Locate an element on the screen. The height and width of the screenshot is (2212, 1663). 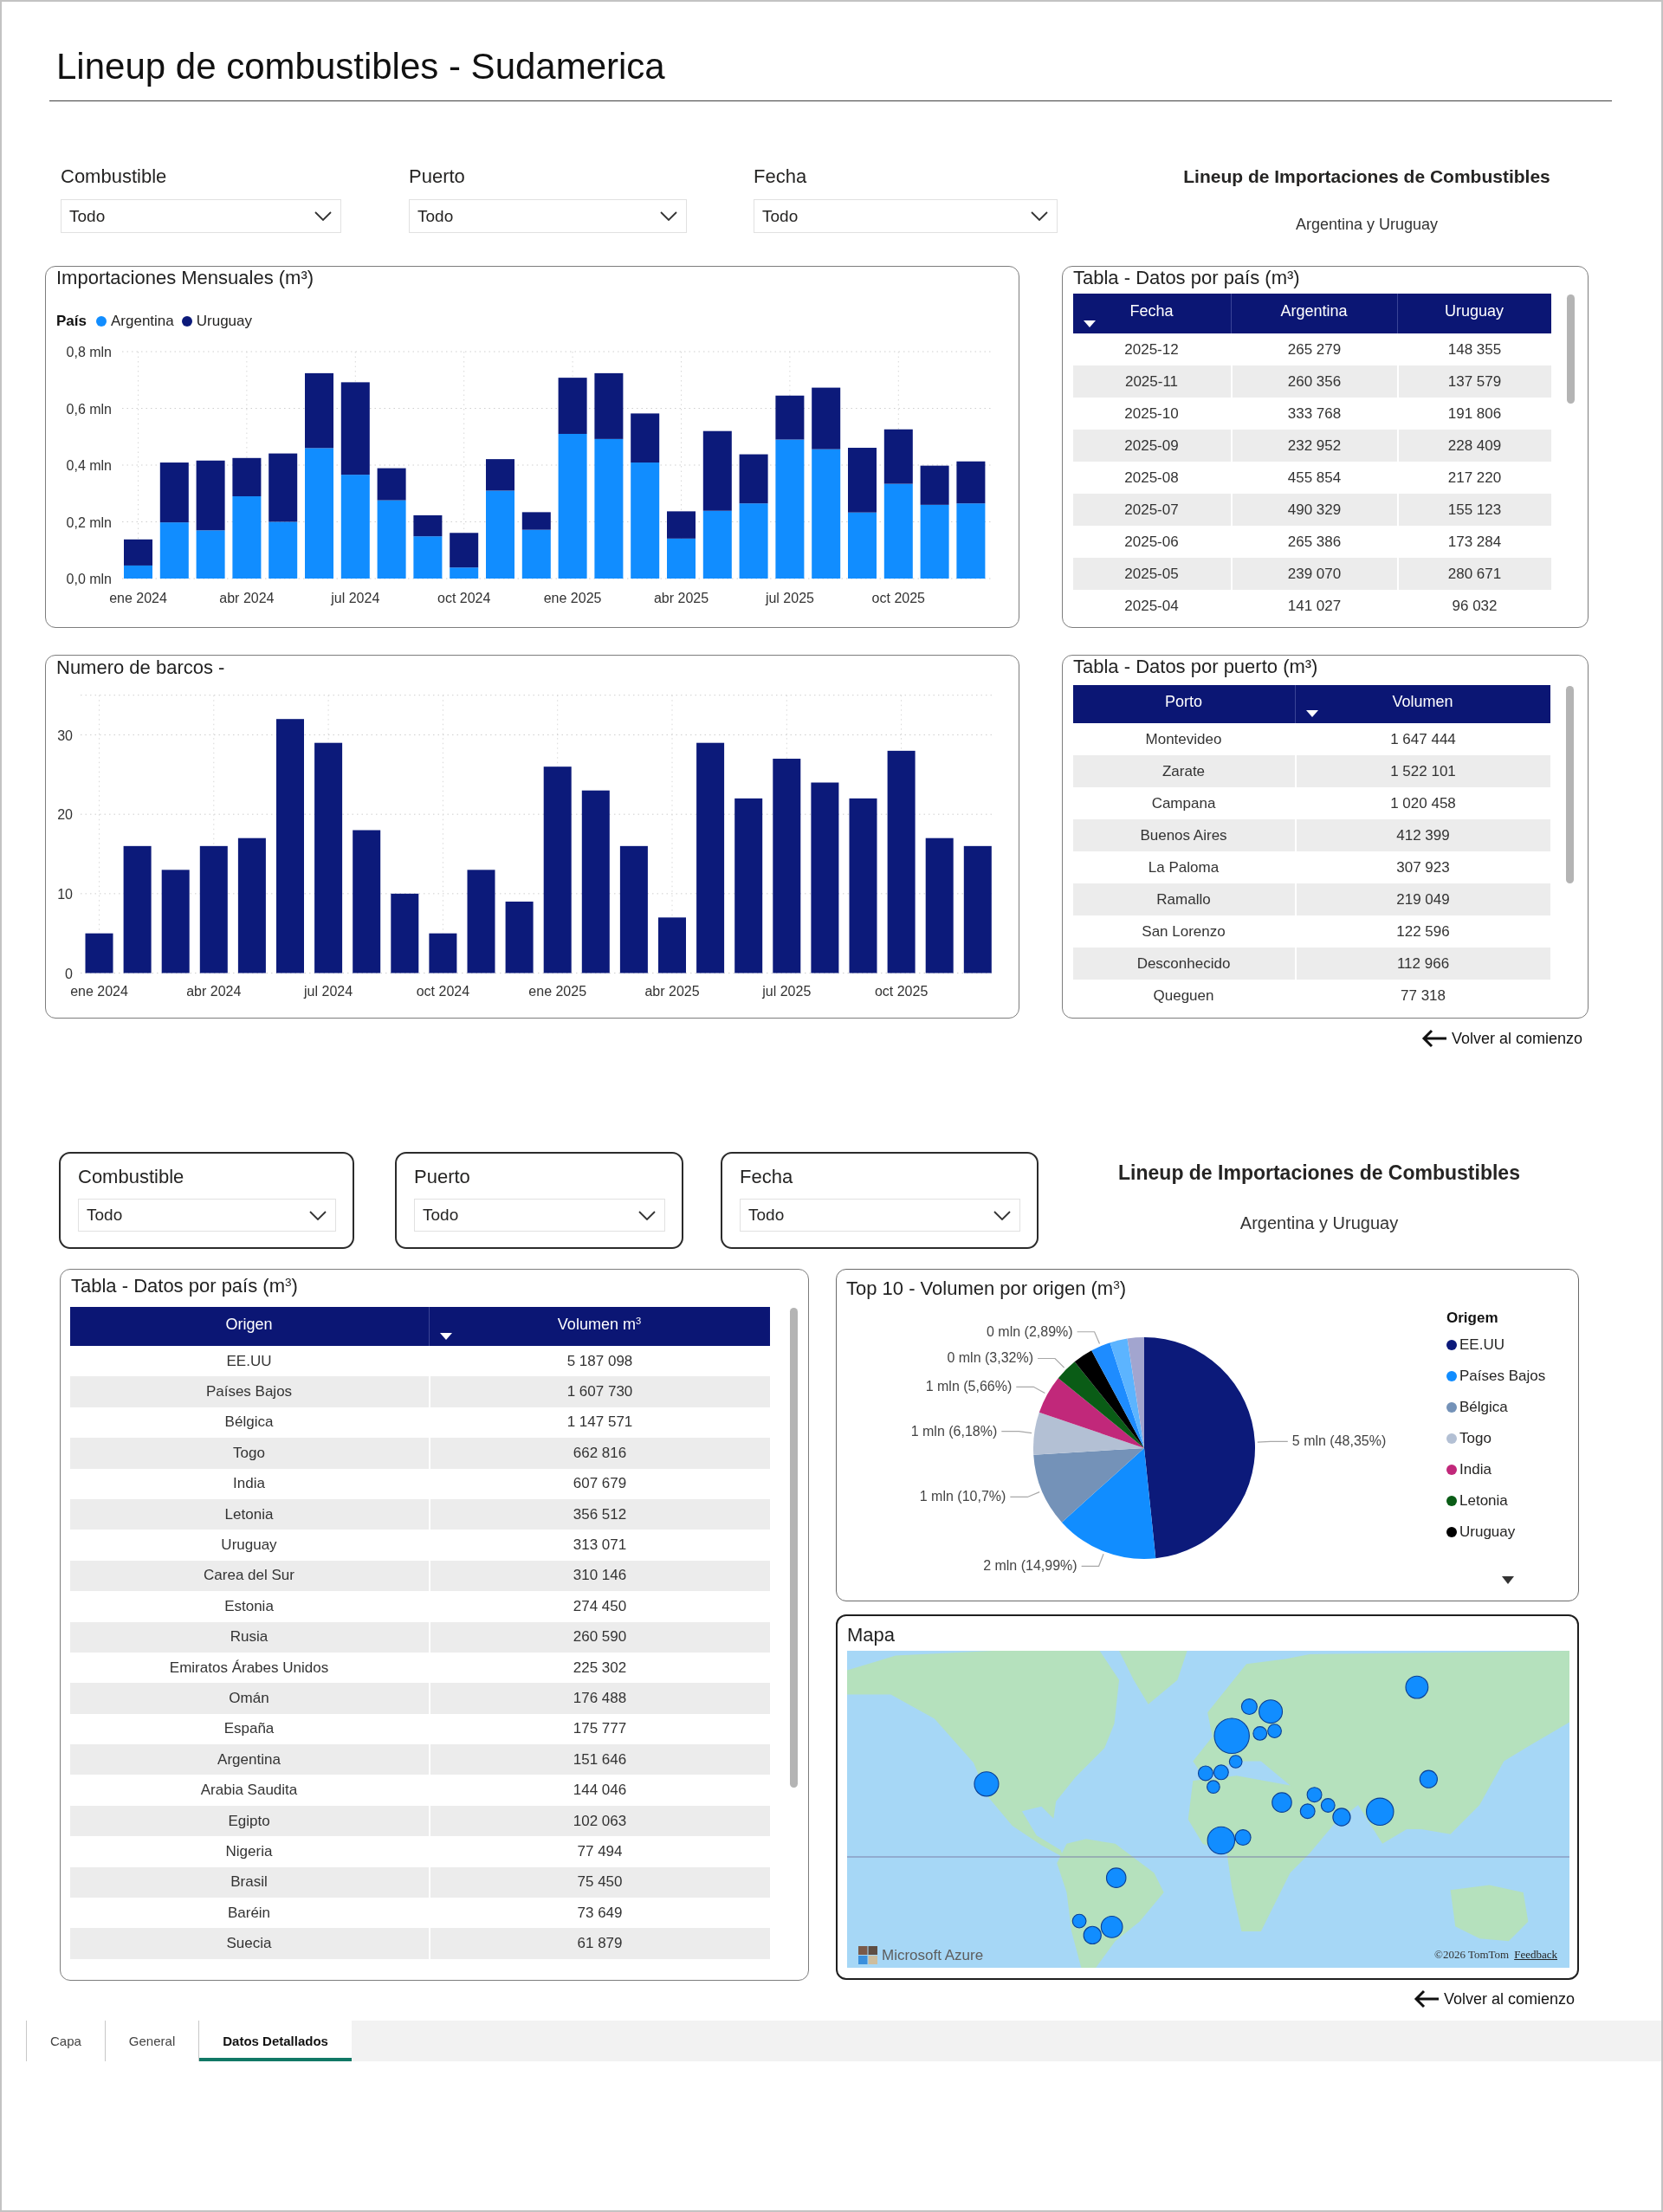
data-label: 0 mln (2,89%) is located at coordinates (1030, 1331).